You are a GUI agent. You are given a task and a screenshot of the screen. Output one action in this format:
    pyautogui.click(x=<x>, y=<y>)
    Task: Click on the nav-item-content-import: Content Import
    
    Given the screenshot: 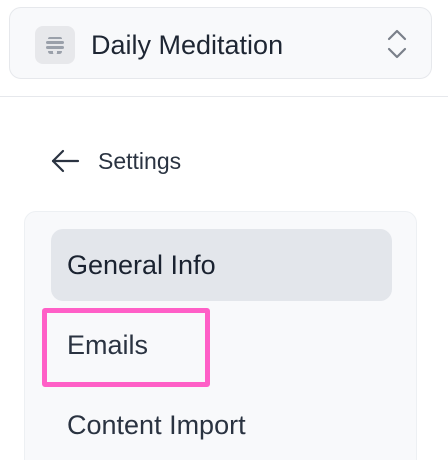 What is the action you would take?
    pyautogui.click(x=221, y=424)
    